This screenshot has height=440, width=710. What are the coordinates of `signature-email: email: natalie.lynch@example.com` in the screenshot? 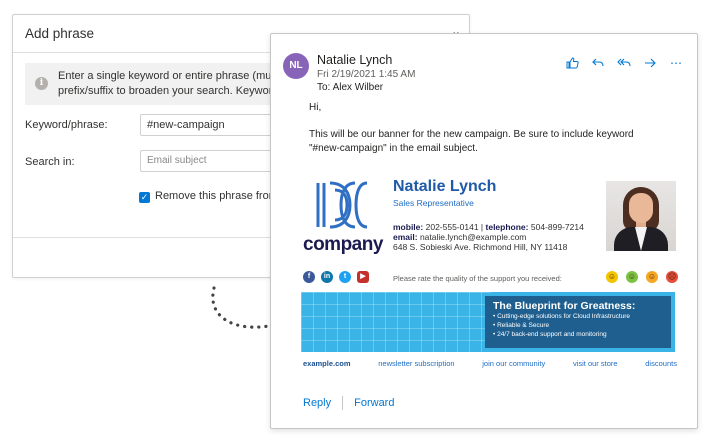 It's located at (459, 237).